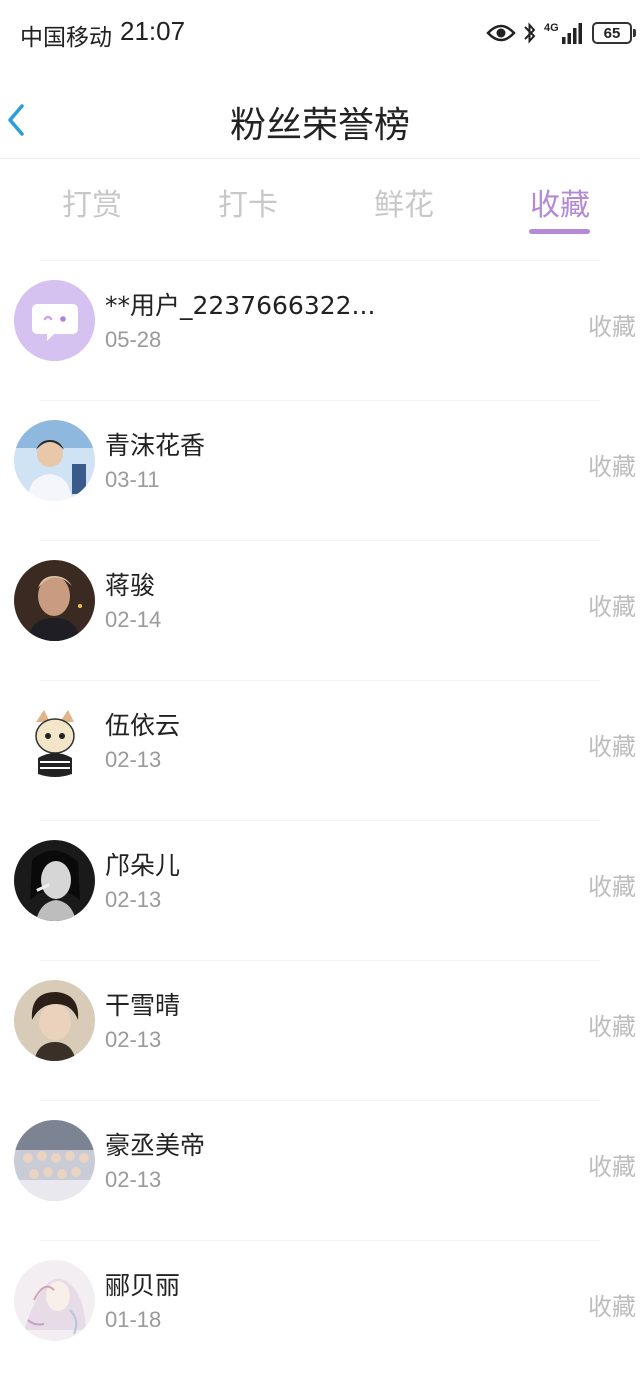 The height and width of the screenshot is (1387, 640). I want to click on fan-date: 03-11, so click(132, 479).